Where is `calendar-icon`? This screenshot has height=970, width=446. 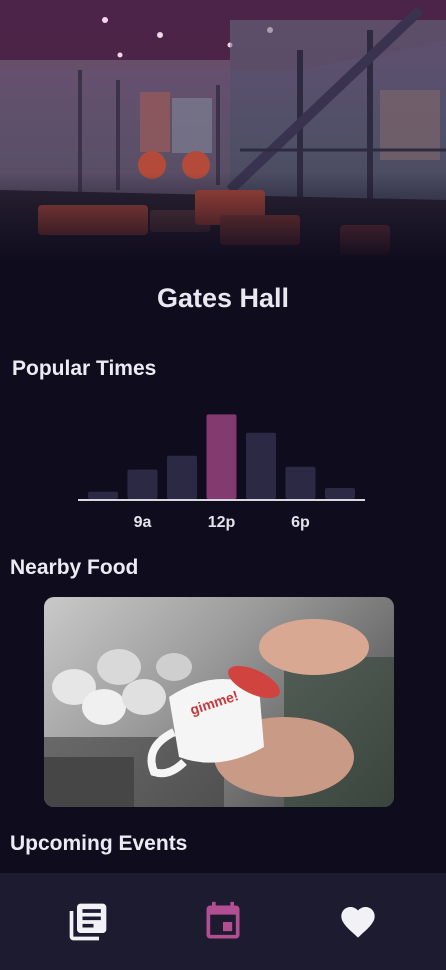 calendar-icon is located at coordinates (223, 919).